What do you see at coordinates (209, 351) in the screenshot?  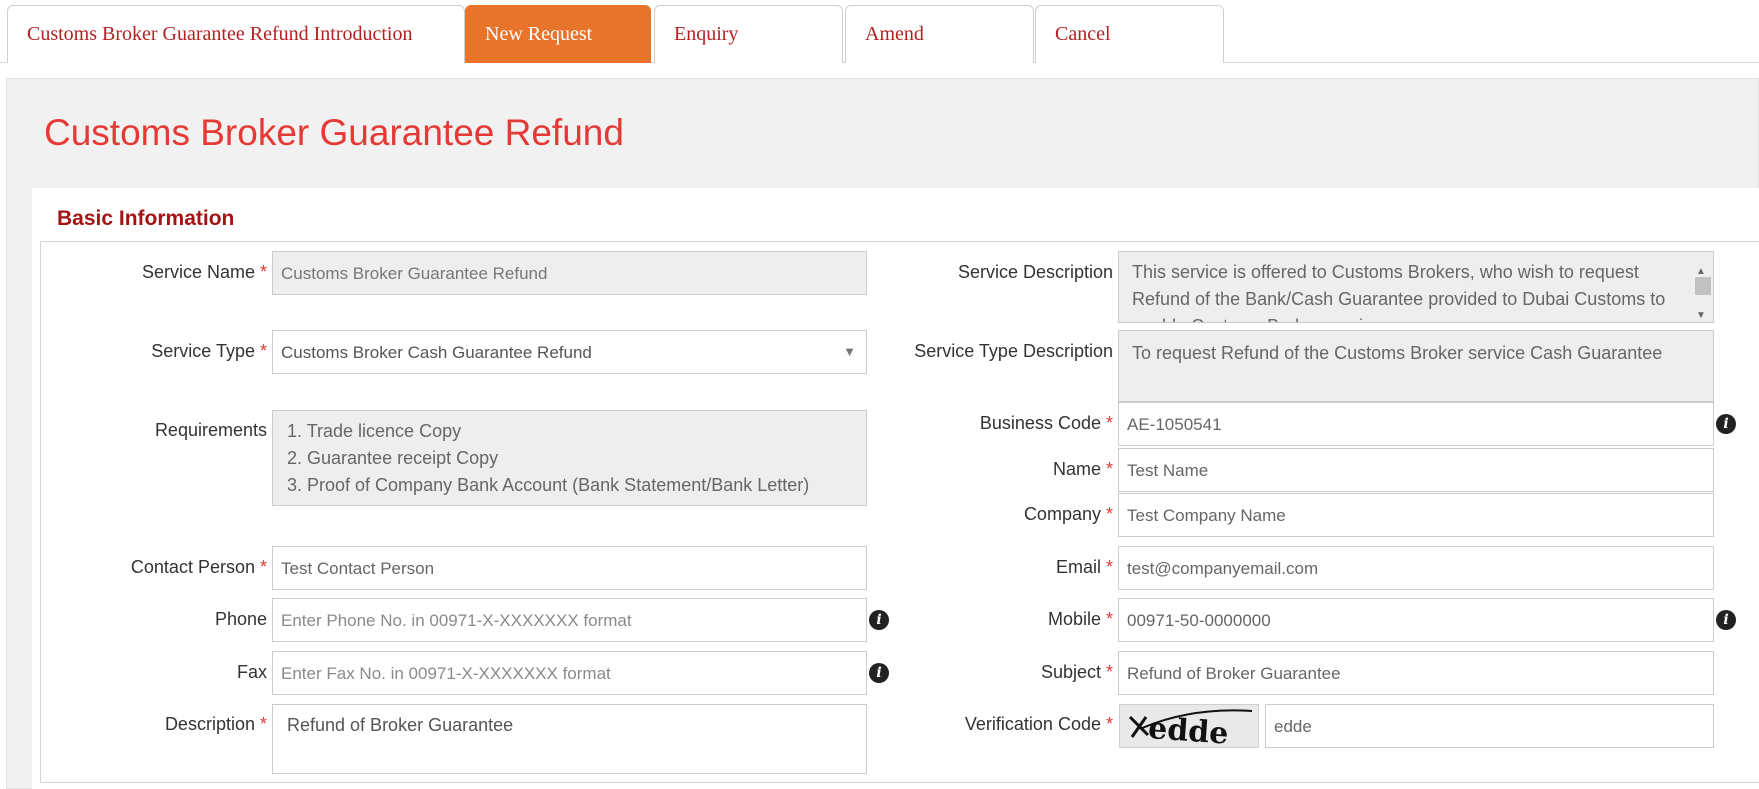 I see `service-type-label: Service Type *` at bounding box center [209, 351].